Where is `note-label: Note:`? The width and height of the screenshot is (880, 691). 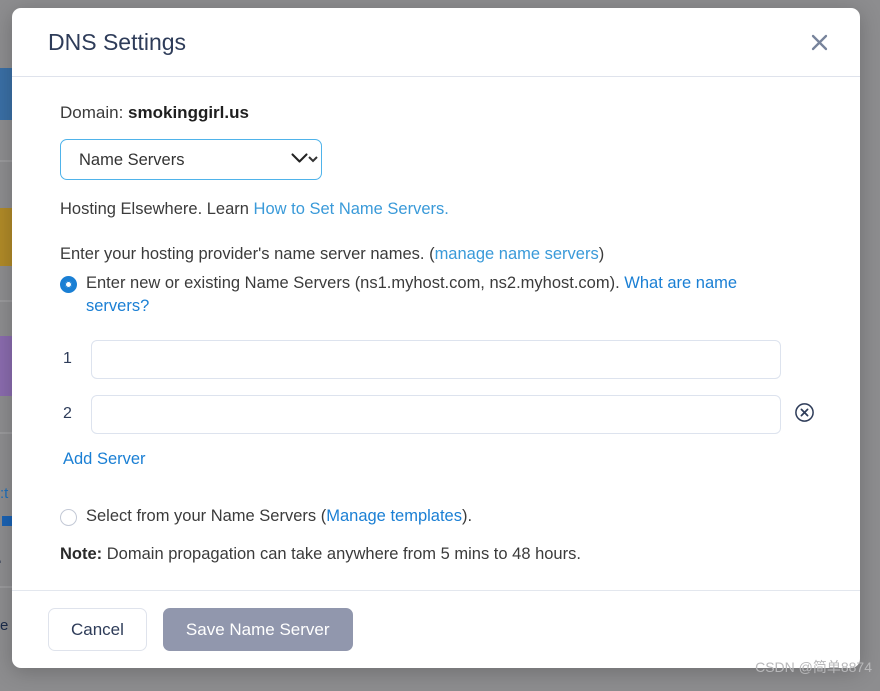
note-label: Note: is located at coordinates (81, 554).